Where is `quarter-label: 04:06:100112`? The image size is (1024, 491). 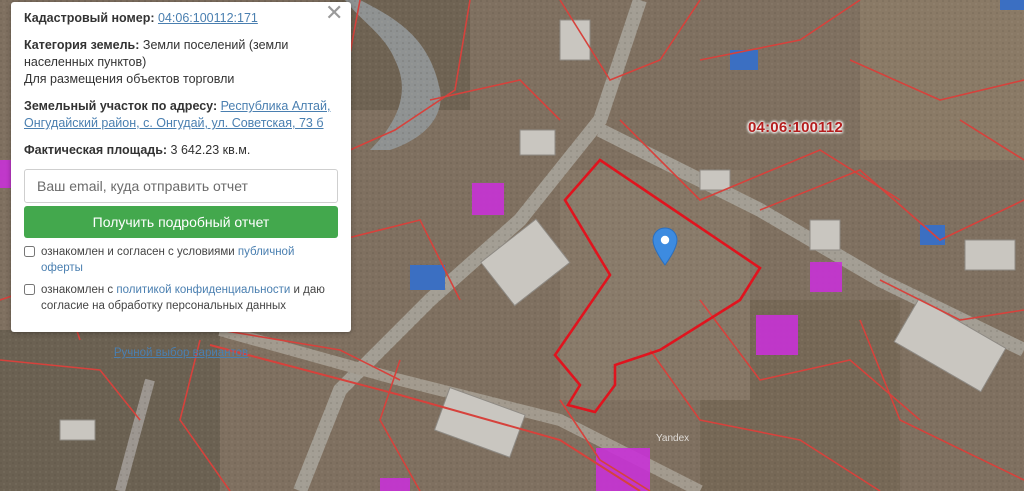
quarter-label: 04:06:100112 is located at coordinates (795, 127).